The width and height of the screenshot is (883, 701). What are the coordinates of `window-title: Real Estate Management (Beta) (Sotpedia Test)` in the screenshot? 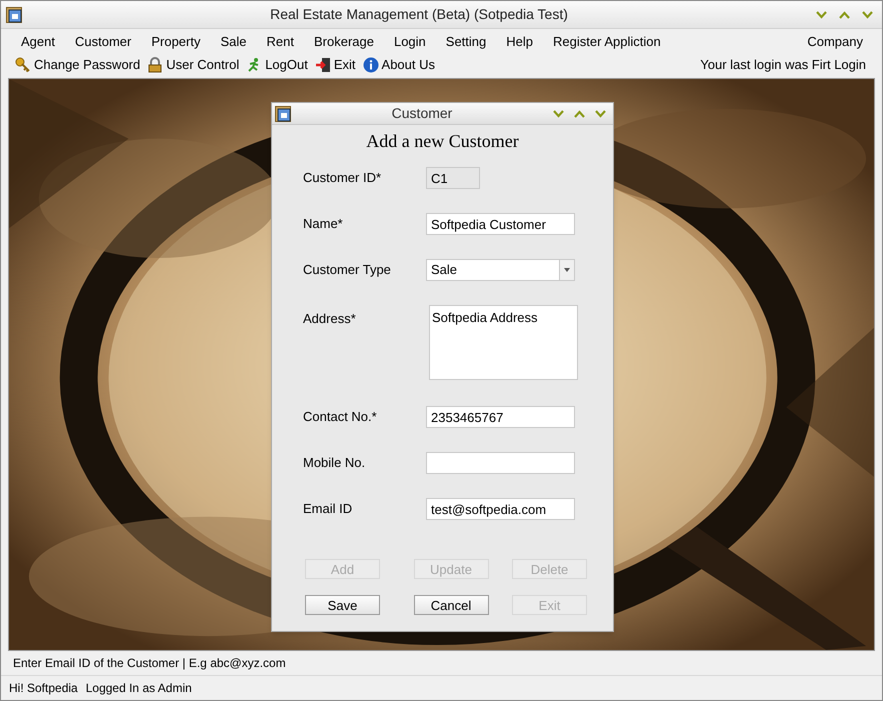 It's located at (419, 14).